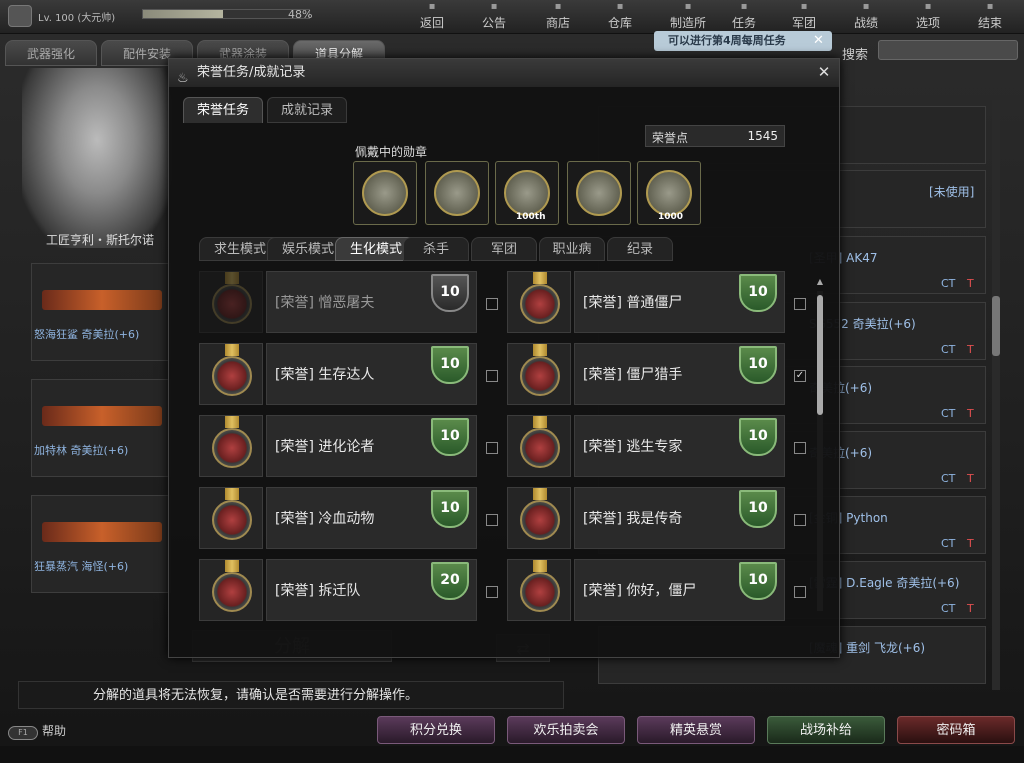  I want to click on achievement-body: [荣誉] 拆迁队 20, so click(382, 590).